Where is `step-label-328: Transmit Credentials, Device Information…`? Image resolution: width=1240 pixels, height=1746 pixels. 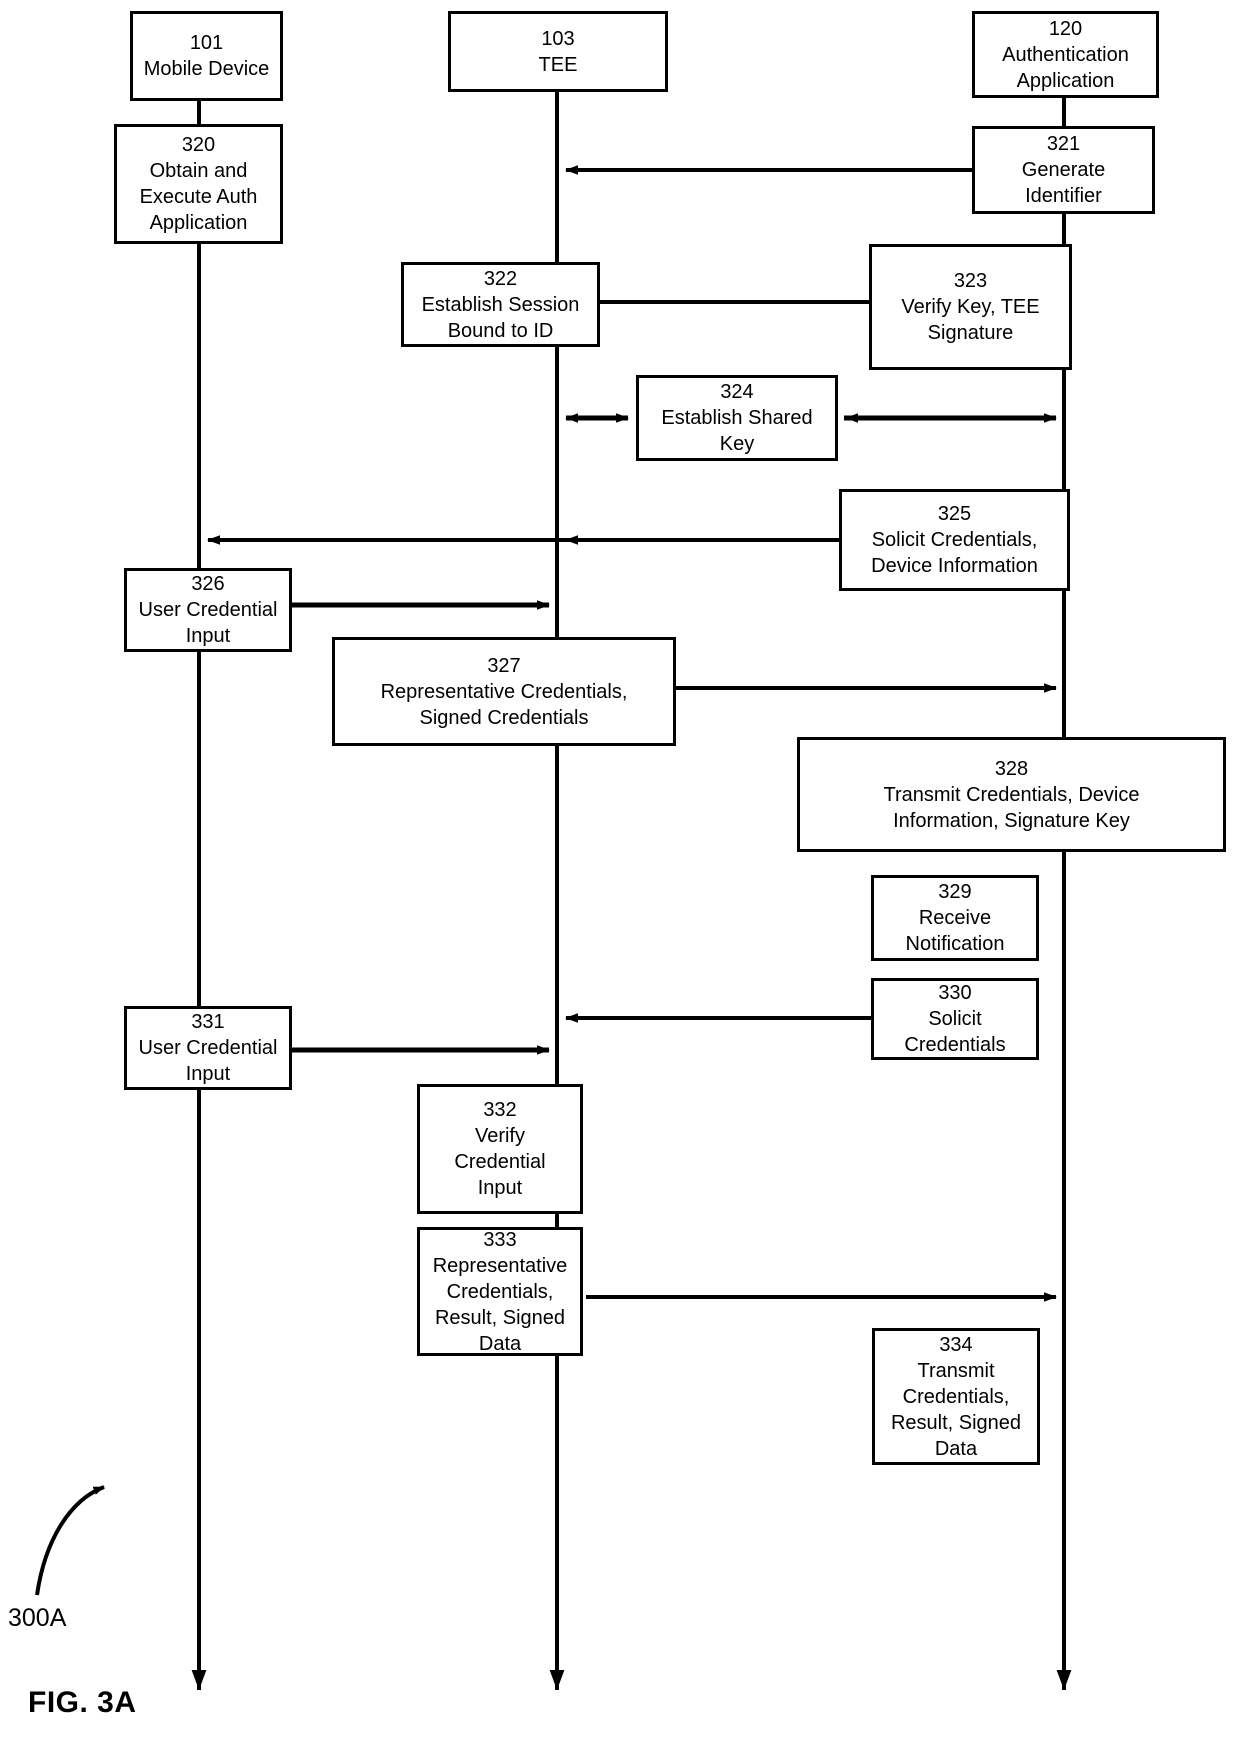 step-label-328: Transmit Credentials, Device Information… is located at coordinates (1011, 807).